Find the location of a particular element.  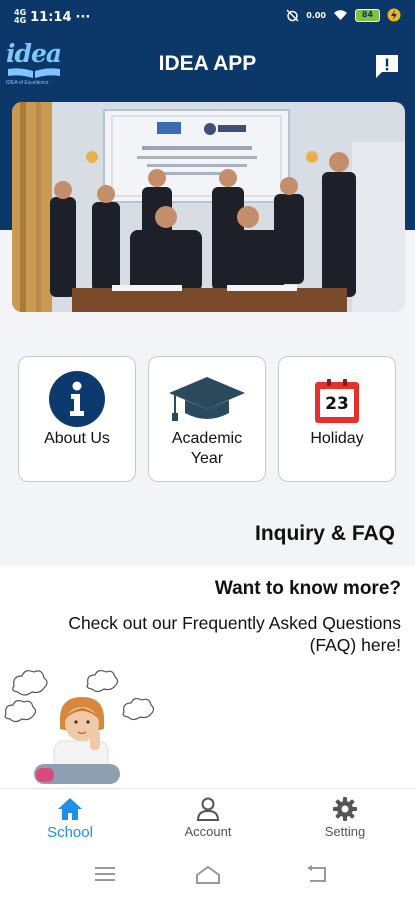

nav-account: Account is located at coordinates (208, 818).